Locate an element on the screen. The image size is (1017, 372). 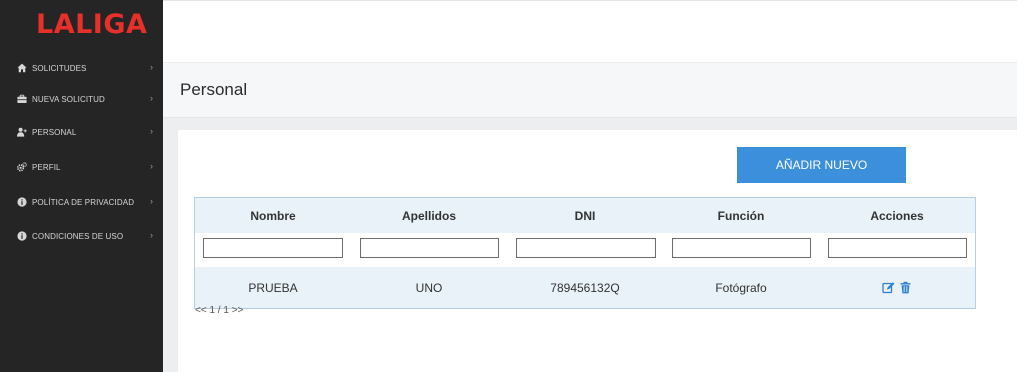
cell-nombre: PRUEBA is located at coordinates (273, 287).